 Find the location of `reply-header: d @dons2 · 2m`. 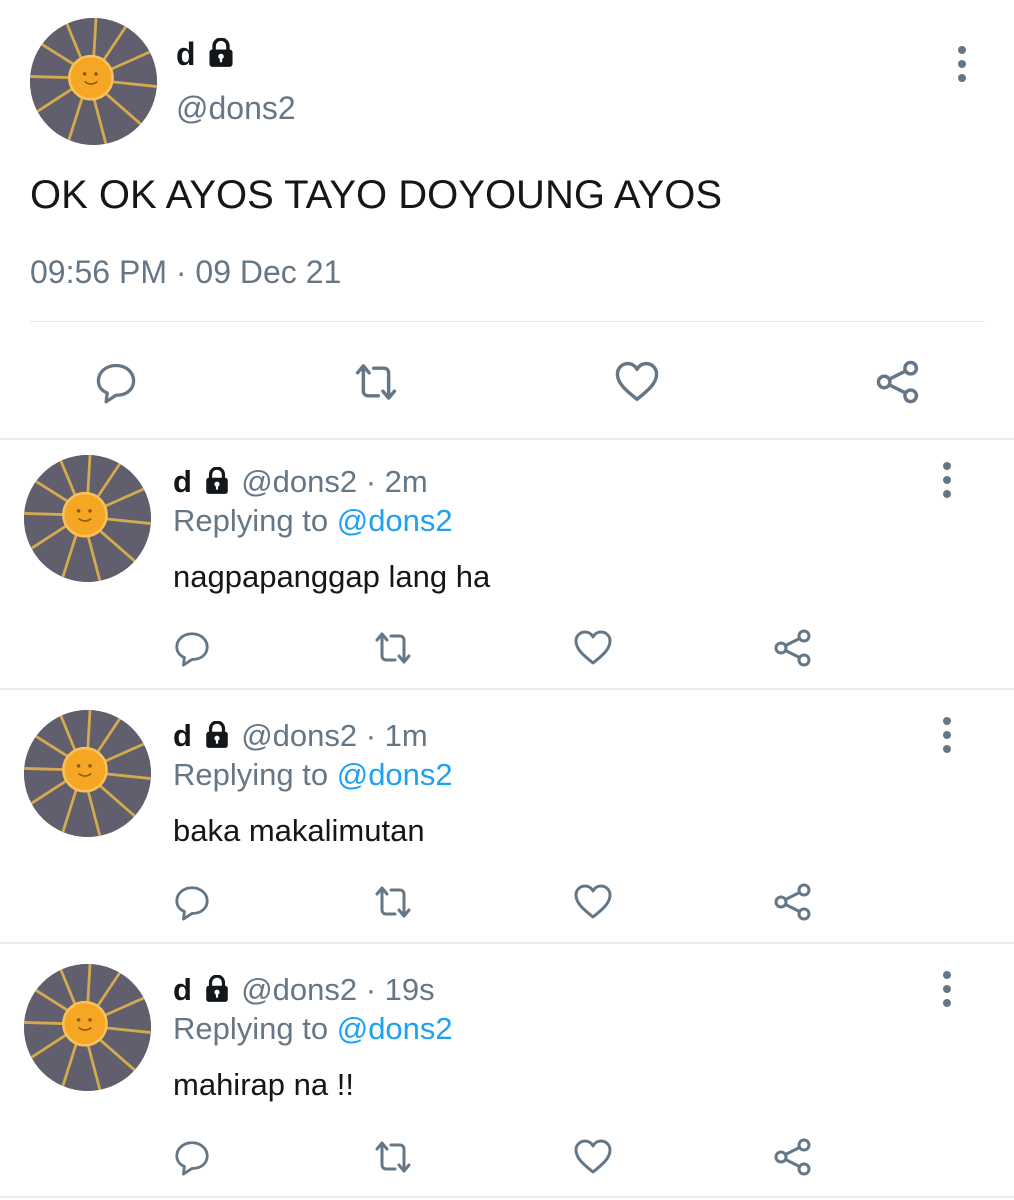

reply-header: d @dons2 · 2m is located at coordinates (300, 482).